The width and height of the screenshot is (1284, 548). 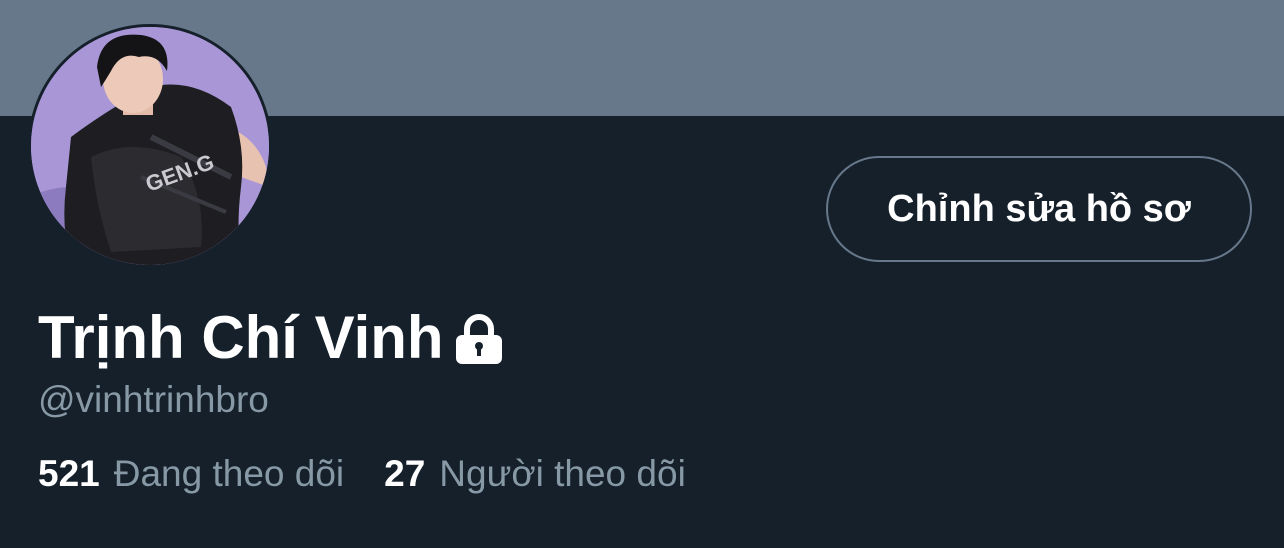 I want to click on edit-profile-button: Chỉnh sửa hồ sơ, so click(x=1039, y=209).